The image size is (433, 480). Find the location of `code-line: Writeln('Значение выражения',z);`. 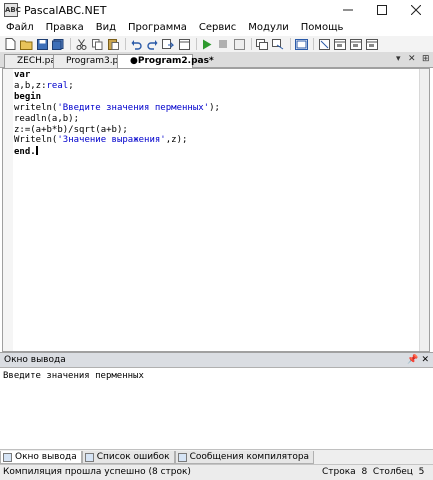

code-line: Writeln('Значение выражения',z); is located at coordinates (117, 140).